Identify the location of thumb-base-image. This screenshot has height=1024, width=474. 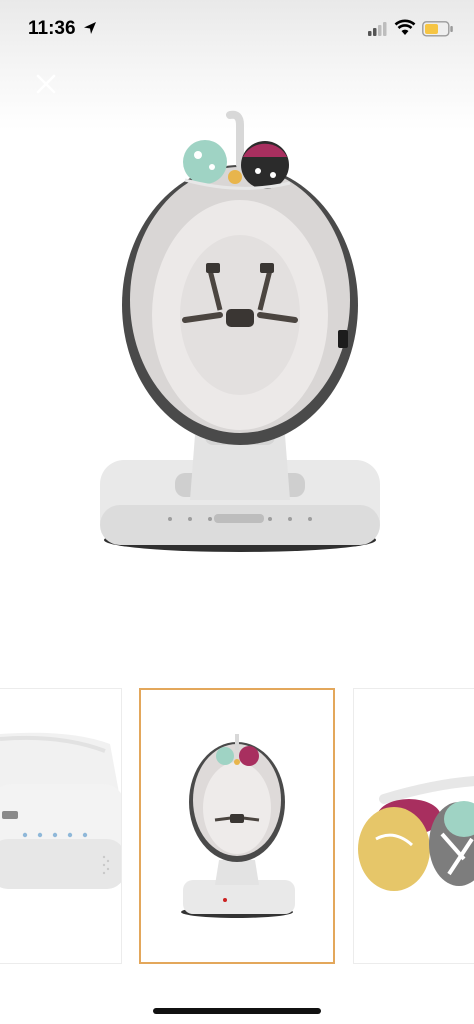
(60, 810).